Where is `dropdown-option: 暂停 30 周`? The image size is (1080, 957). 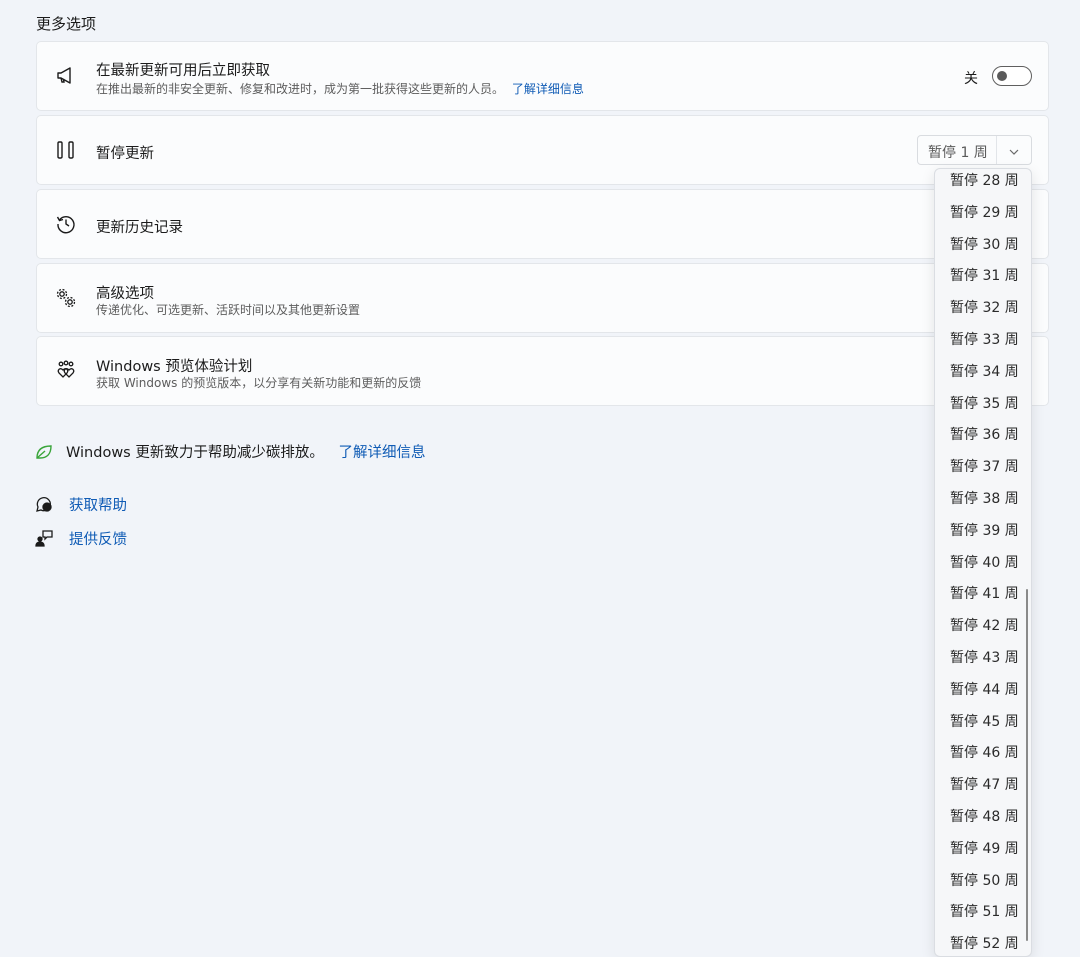 dropdown-option: 暂停 30 周 is located at coordinates (984, 244).